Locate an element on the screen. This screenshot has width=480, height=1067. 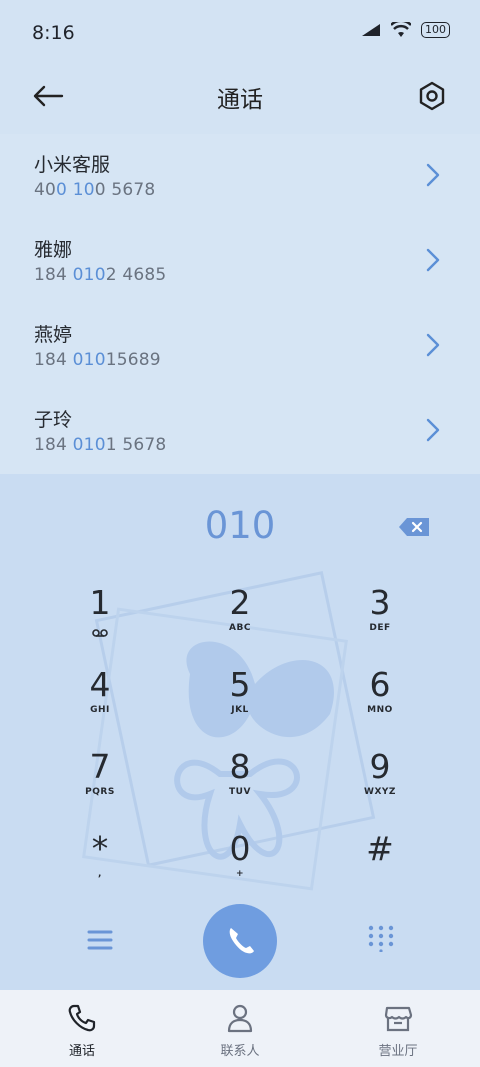
store-icon is located at coordinates (398, 1019).